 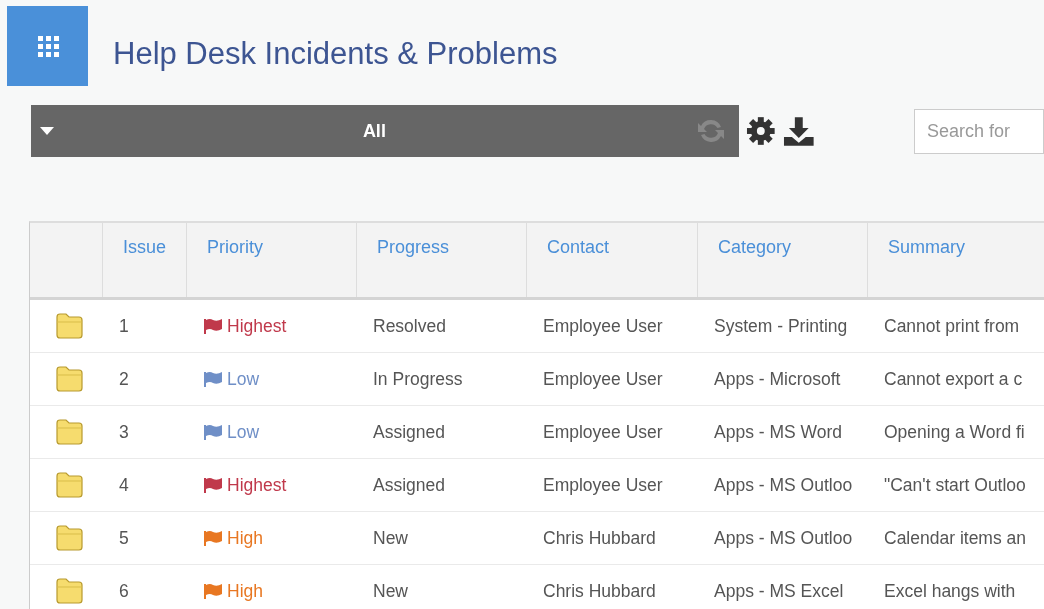 What do you see at coordinates (124, 485) in the screenshot?
I see `table-cell-text: 4` at bounding box center [124, 485].